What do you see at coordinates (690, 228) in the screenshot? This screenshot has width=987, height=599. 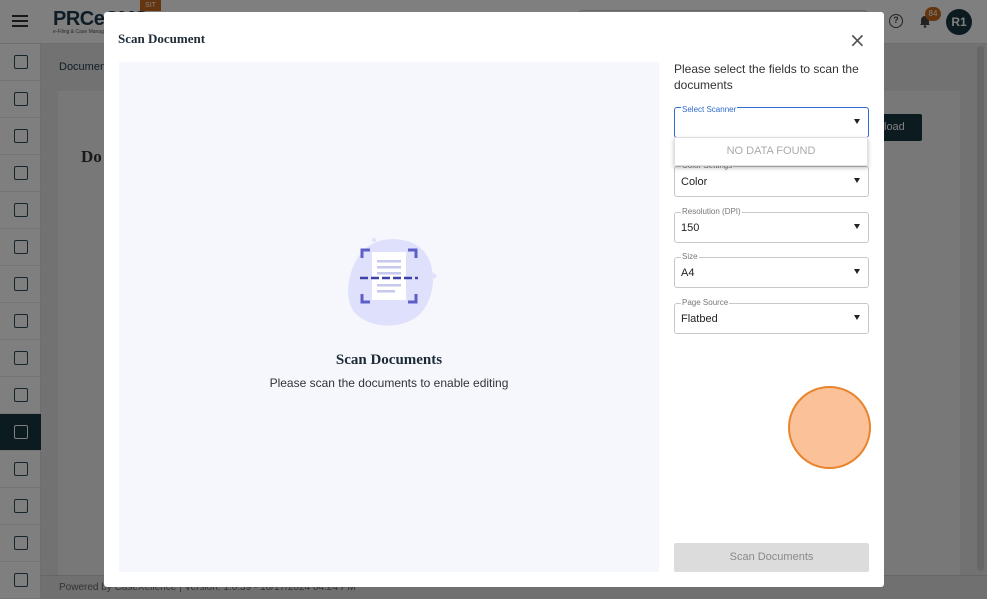 I see `field-value: 150` at bounding box center [690, 228].